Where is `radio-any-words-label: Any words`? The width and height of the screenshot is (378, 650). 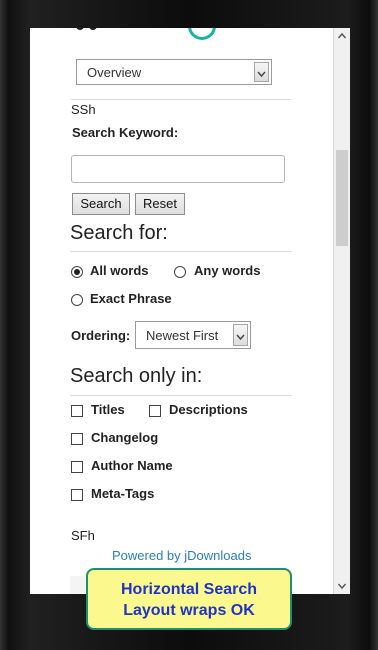
radio-any-words-label: Any words is located at coordinates (227, 270).